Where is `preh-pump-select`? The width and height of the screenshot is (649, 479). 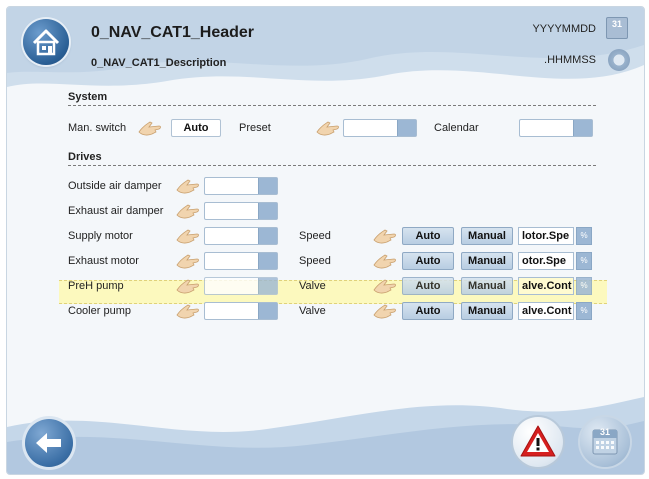 preh-pump-select is located at coordinates (241, 286).